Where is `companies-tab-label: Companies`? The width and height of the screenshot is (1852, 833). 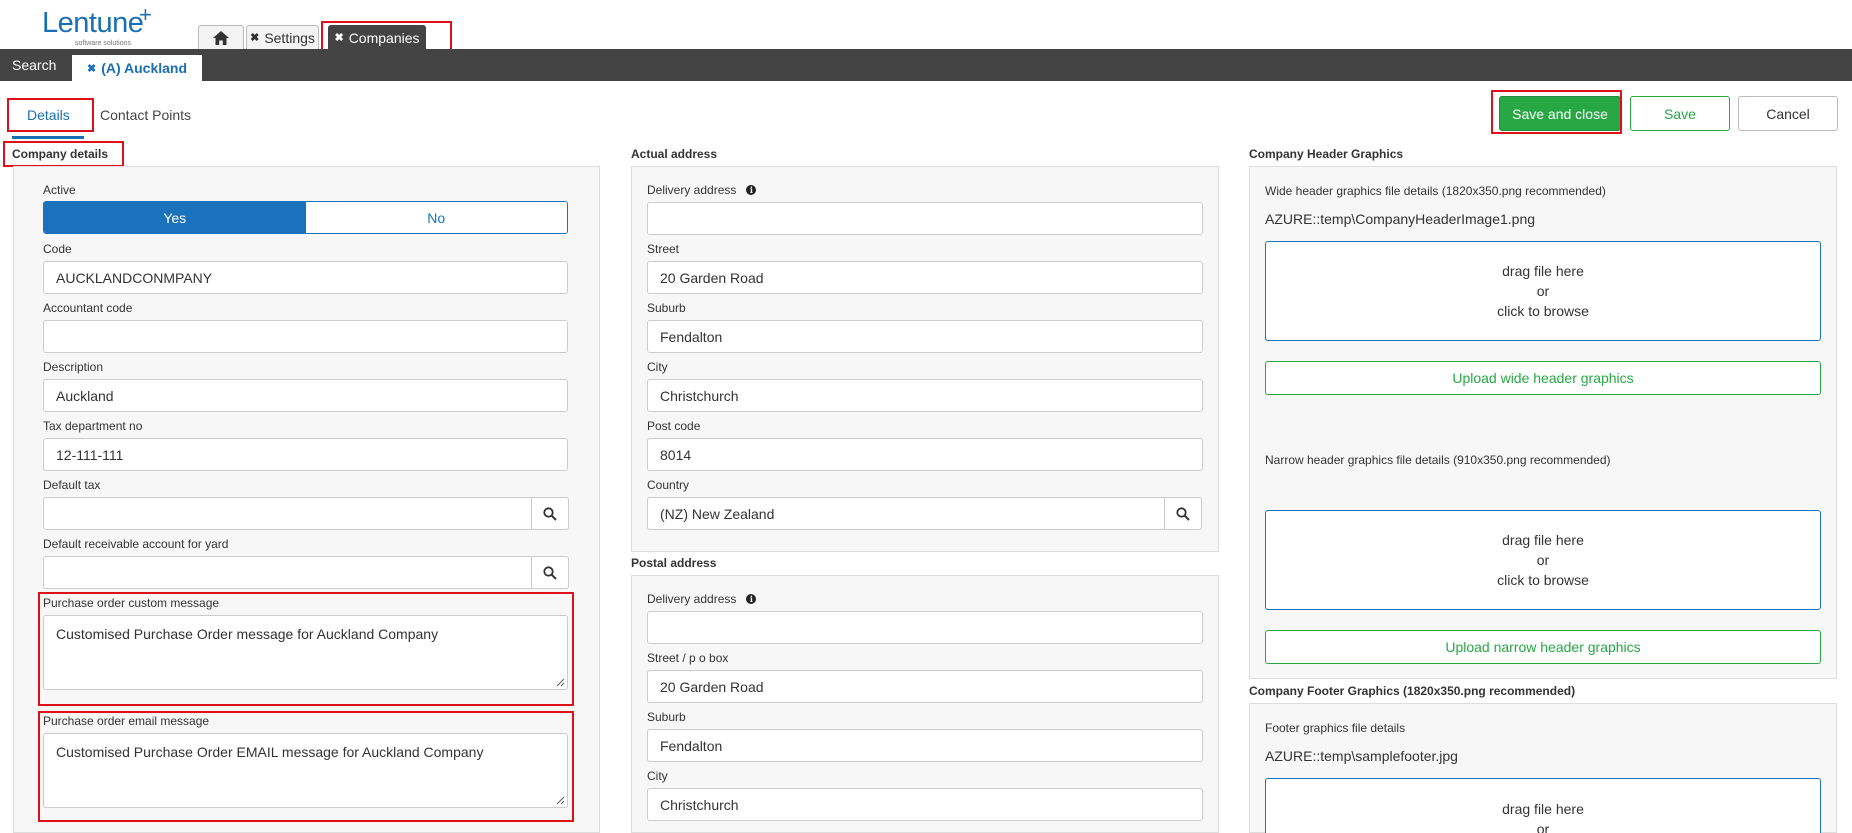 companies-tab-label: Companies is located at coordinates (384, 37).